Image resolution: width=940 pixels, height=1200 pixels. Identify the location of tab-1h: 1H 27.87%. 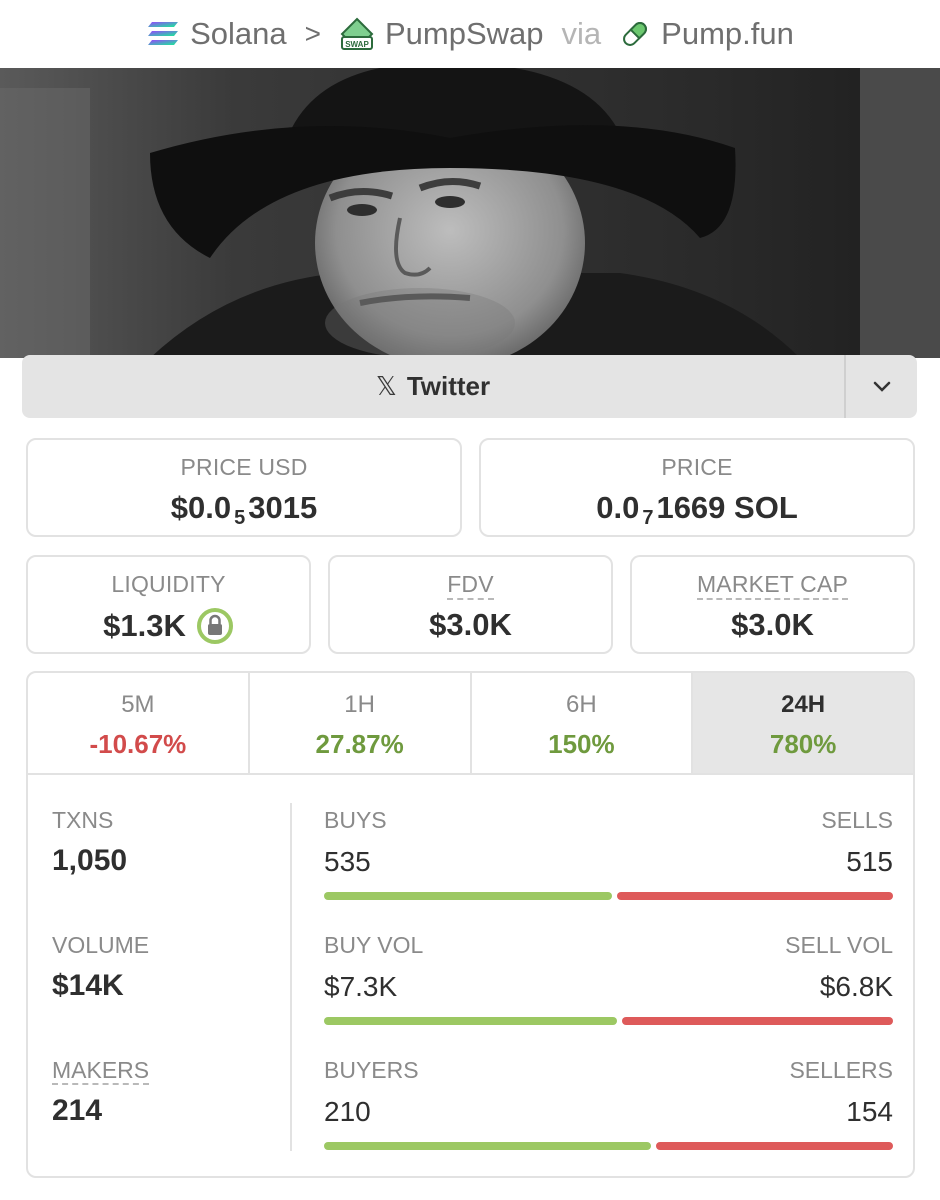
(361, 723).